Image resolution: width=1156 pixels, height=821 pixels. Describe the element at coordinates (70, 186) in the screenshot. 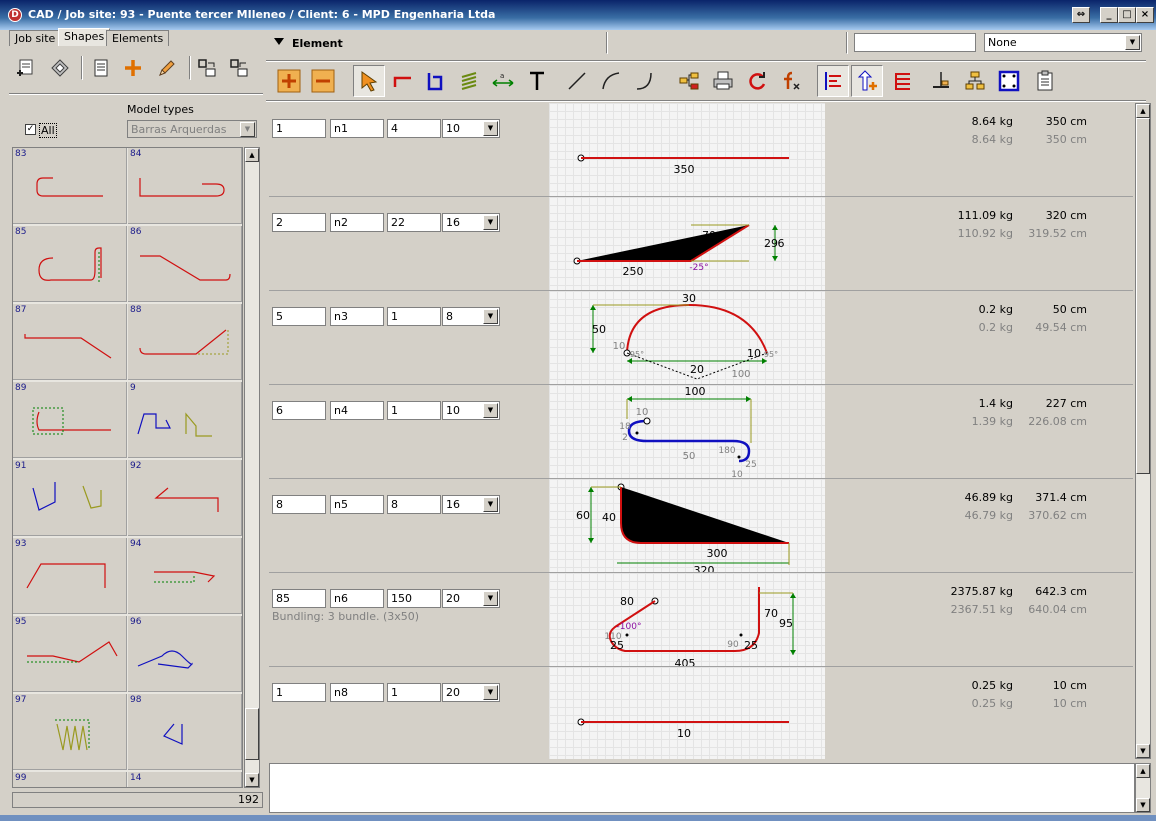

I see `shape-cell: 83` at that location.